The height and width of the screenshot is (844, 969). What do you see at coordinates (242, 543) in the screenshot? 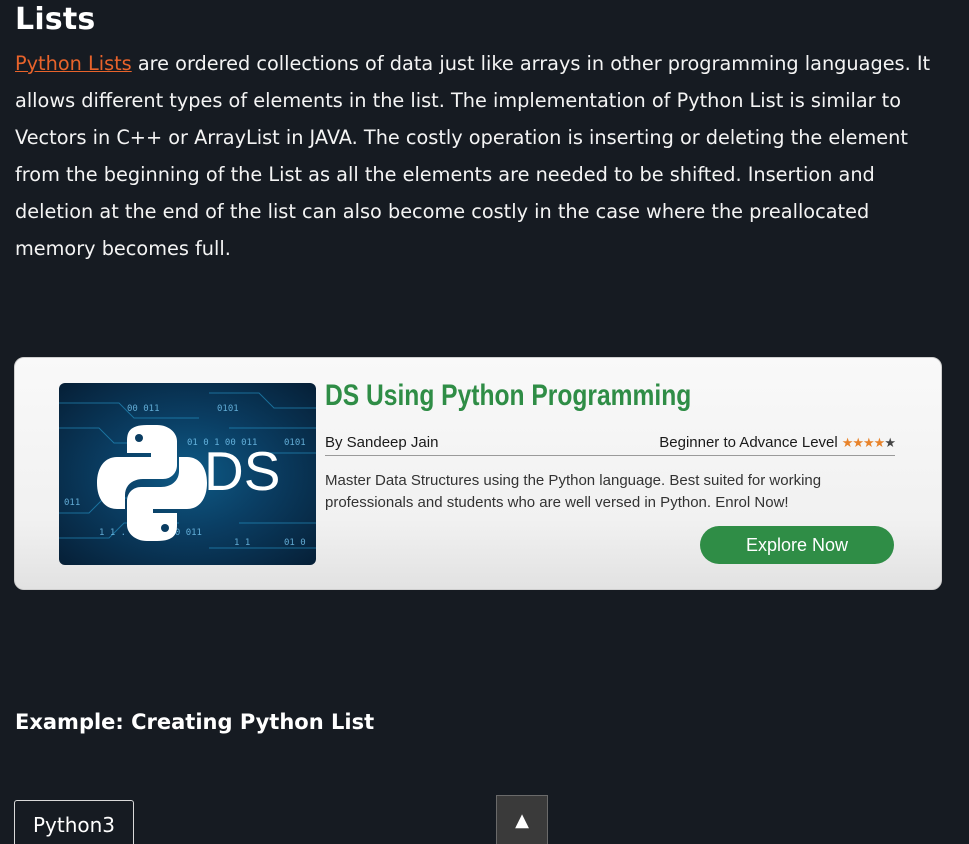
I see `svg-text: 1 1` at bounding box center [242, 543].